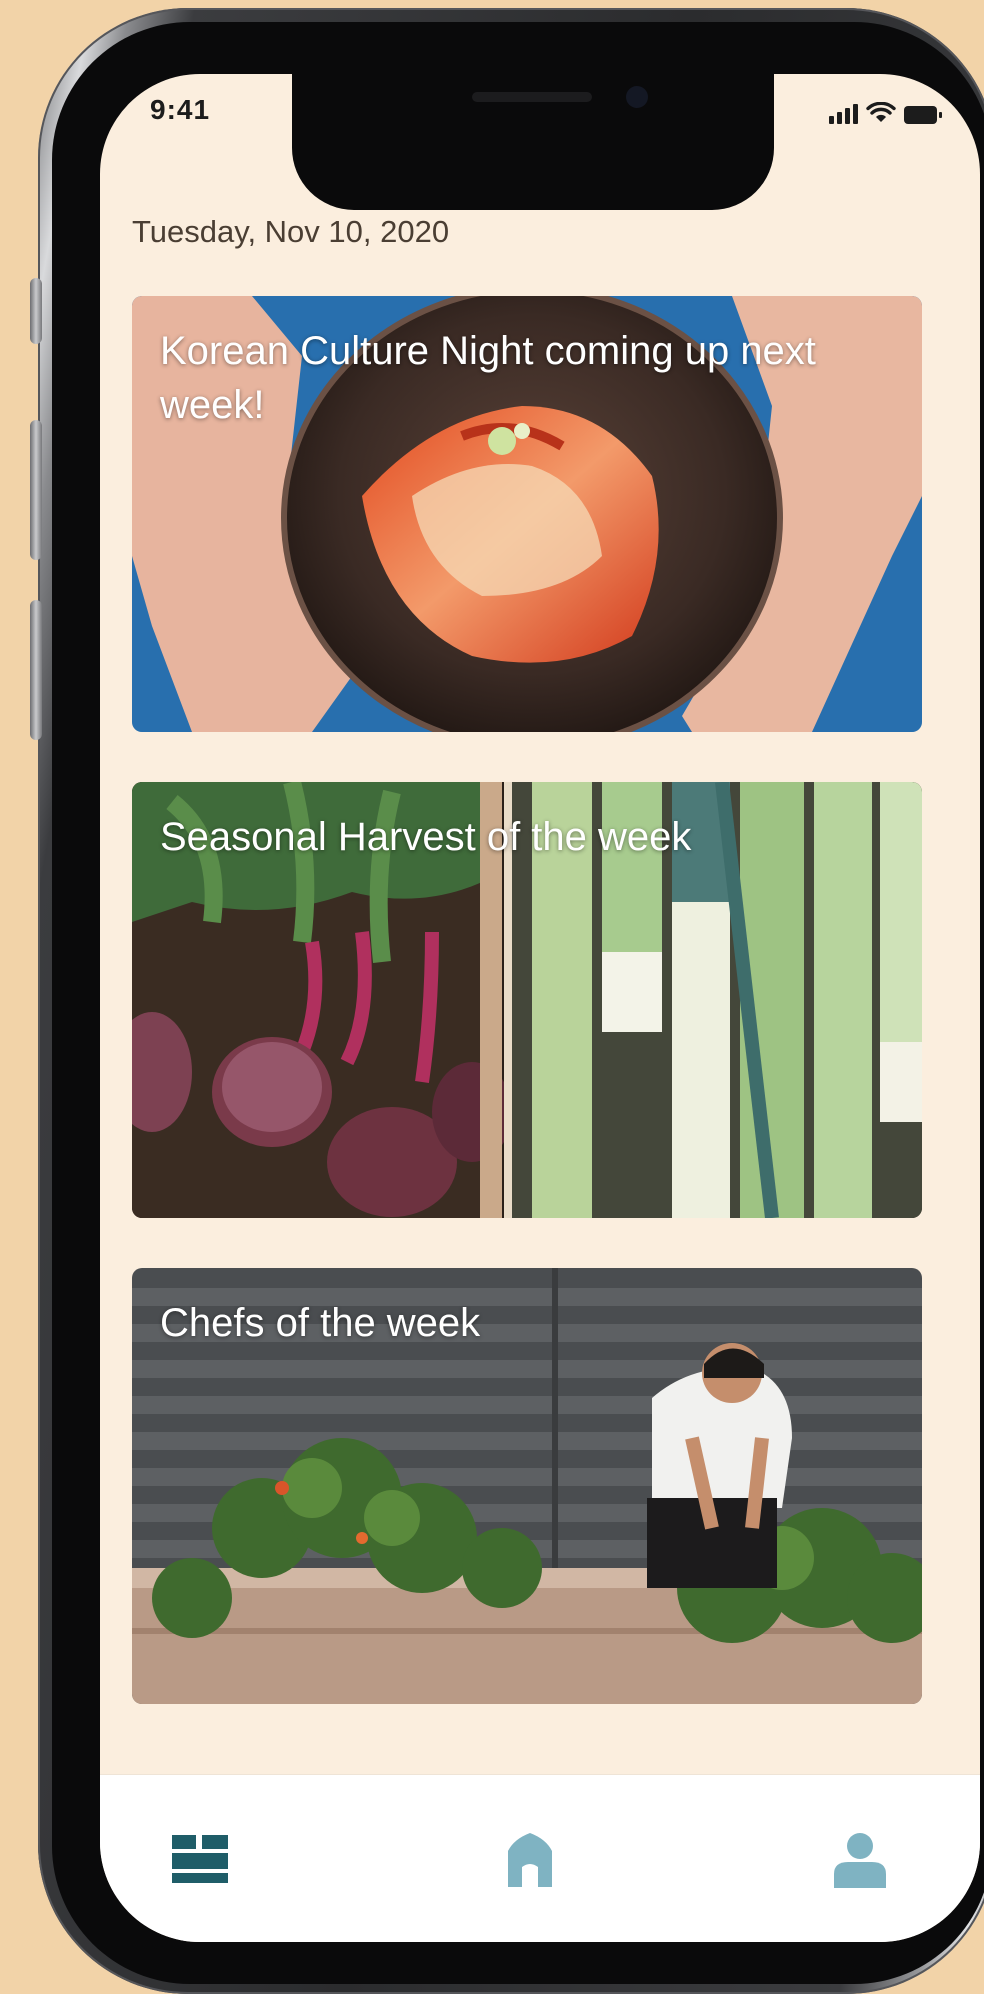  What do you see at coordinates (533, 142) in the screenshot?
I see `notch` at bounding box center [533, 142].